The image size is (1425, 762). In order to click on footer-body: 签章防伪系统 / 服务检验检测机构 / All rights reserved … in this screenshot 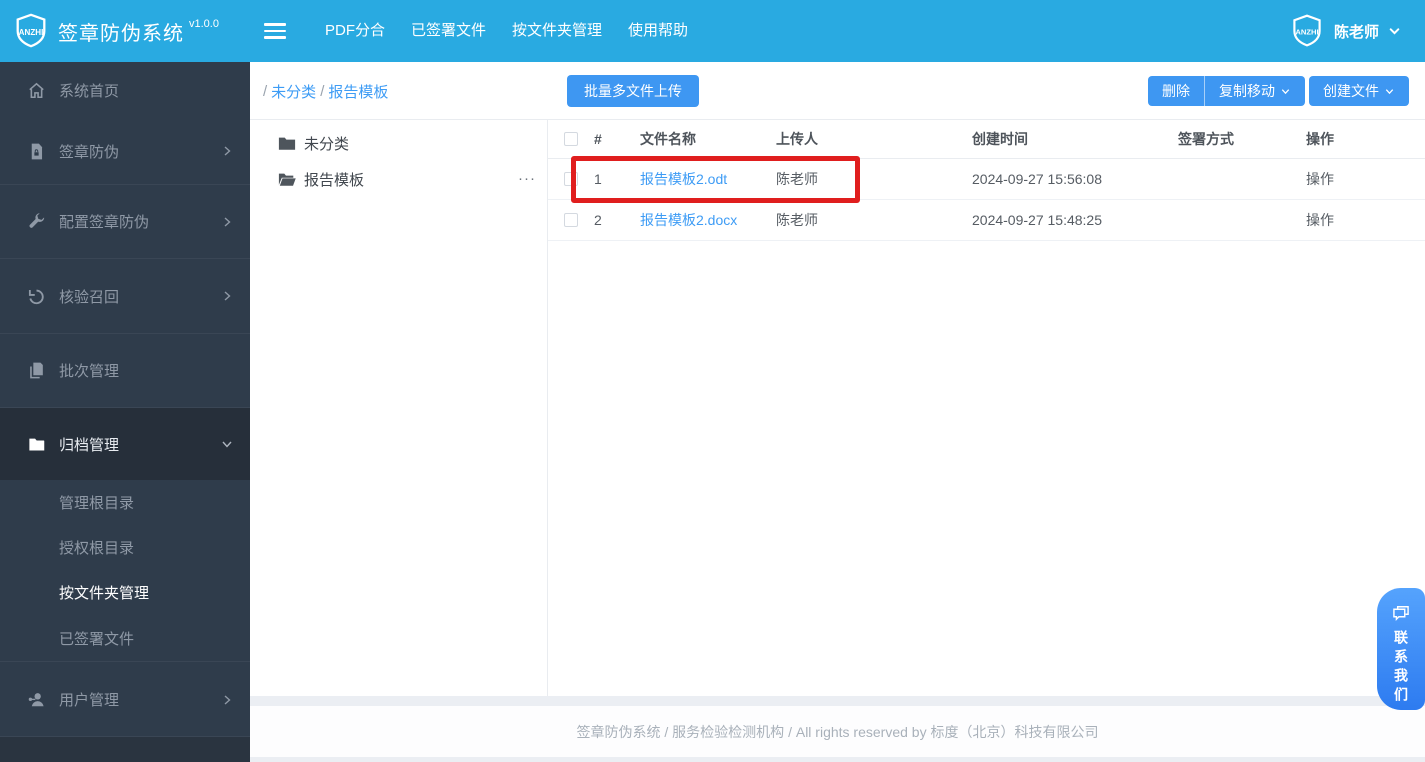, I will do `click(837, 731)`.